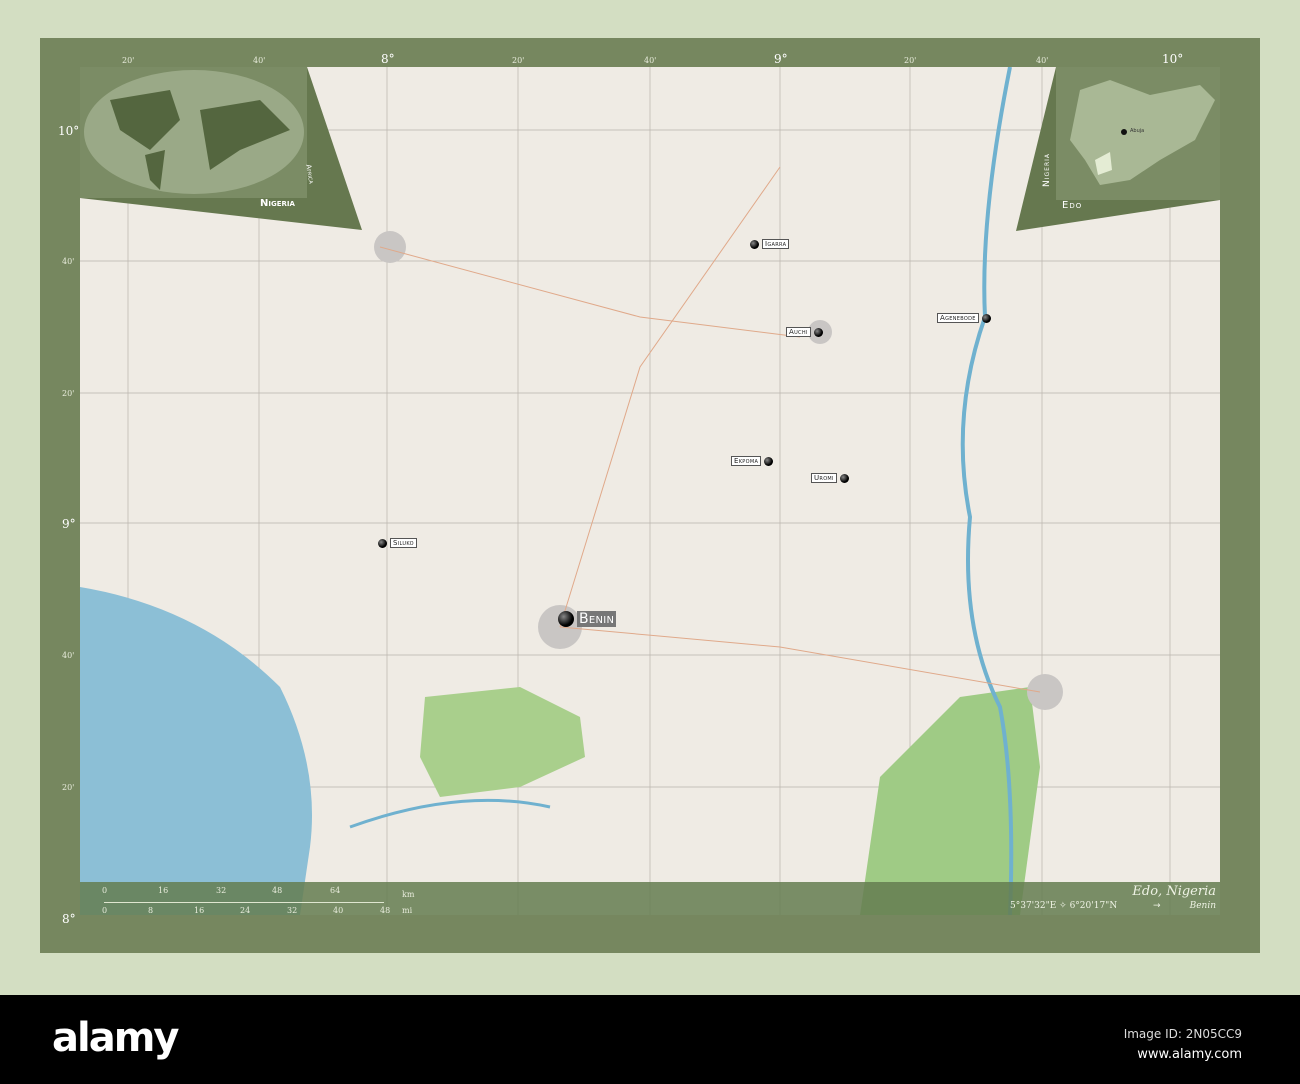 The image size is (1300, 1084). I want to click on scale-mi-unit: mi, so click(407, 910).